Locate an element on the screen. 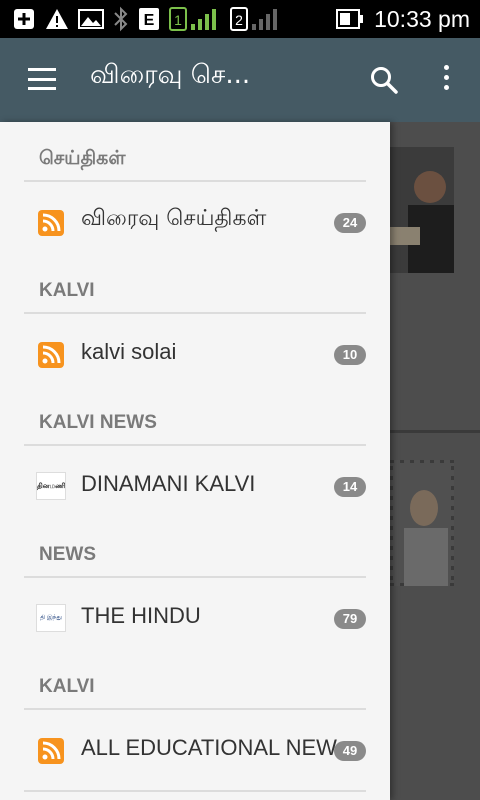  menu-icon is located at coordinates (42, 79).